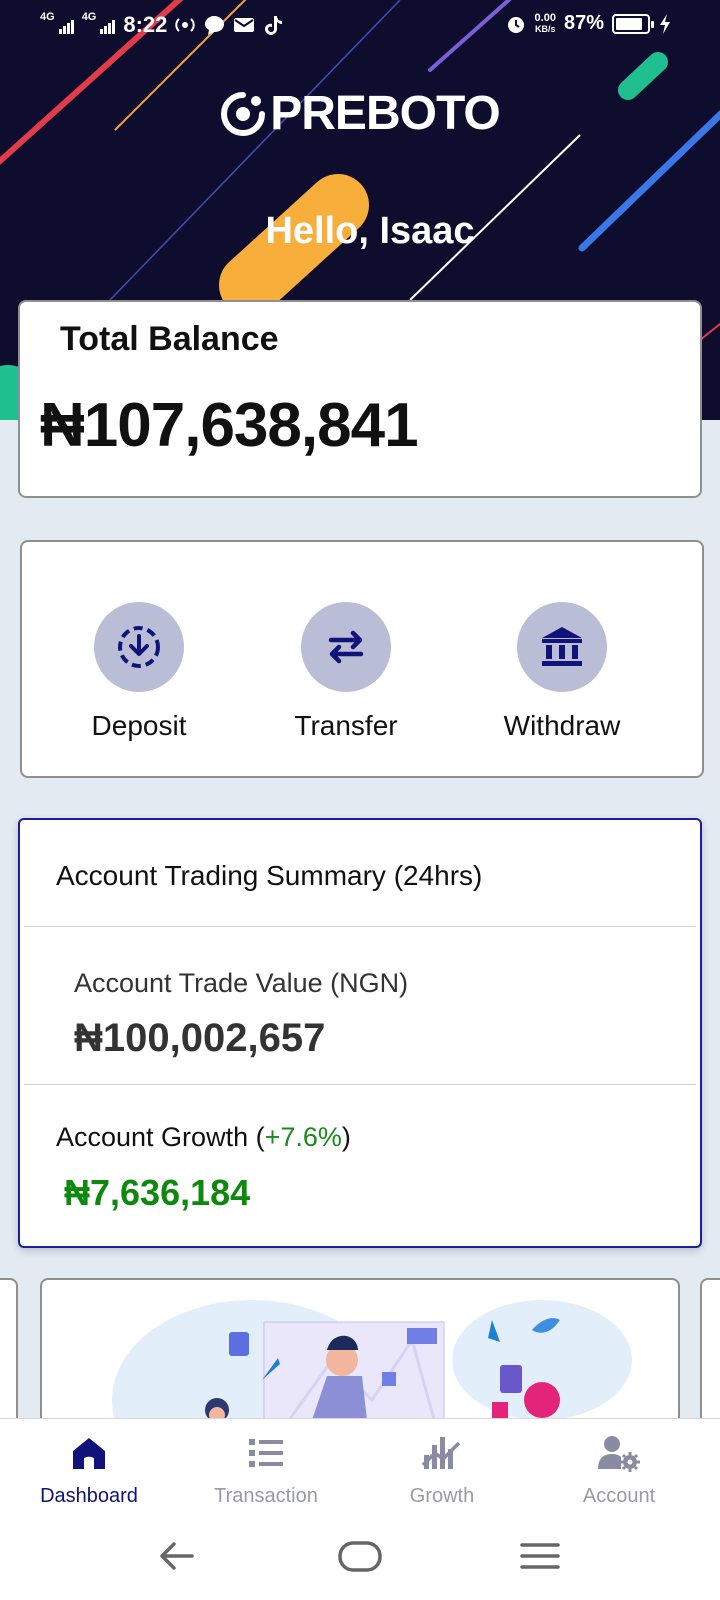 This screenshot has width=720, height=1600. What do you see at coordinates (145, 24) in the screenshot?
I see `clock: 8:22` at bounding box center [145, 24].